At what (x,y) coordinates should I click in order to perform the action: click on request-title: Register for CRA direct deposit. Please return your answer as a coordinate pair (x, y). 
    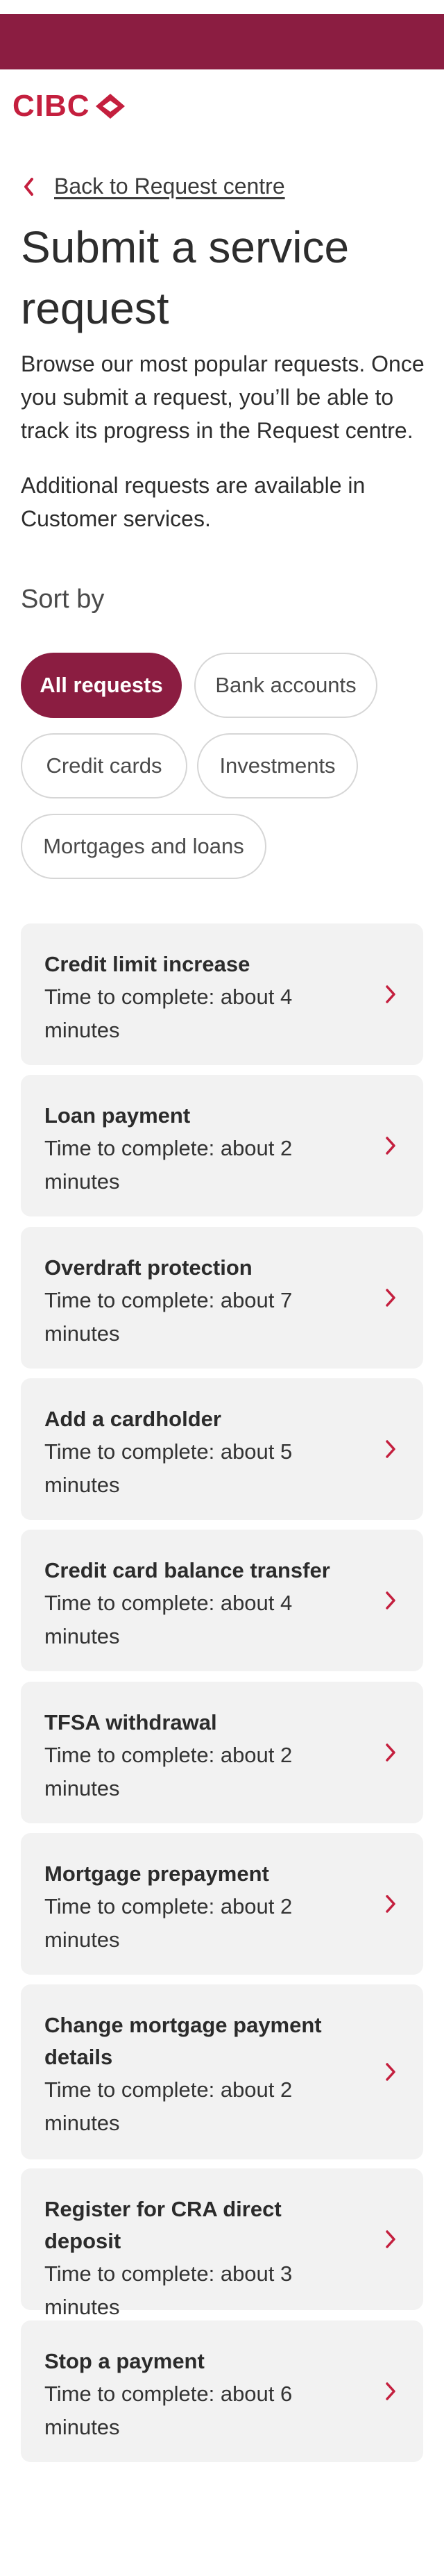
    Looking at the image, I should click on (163, 2225).